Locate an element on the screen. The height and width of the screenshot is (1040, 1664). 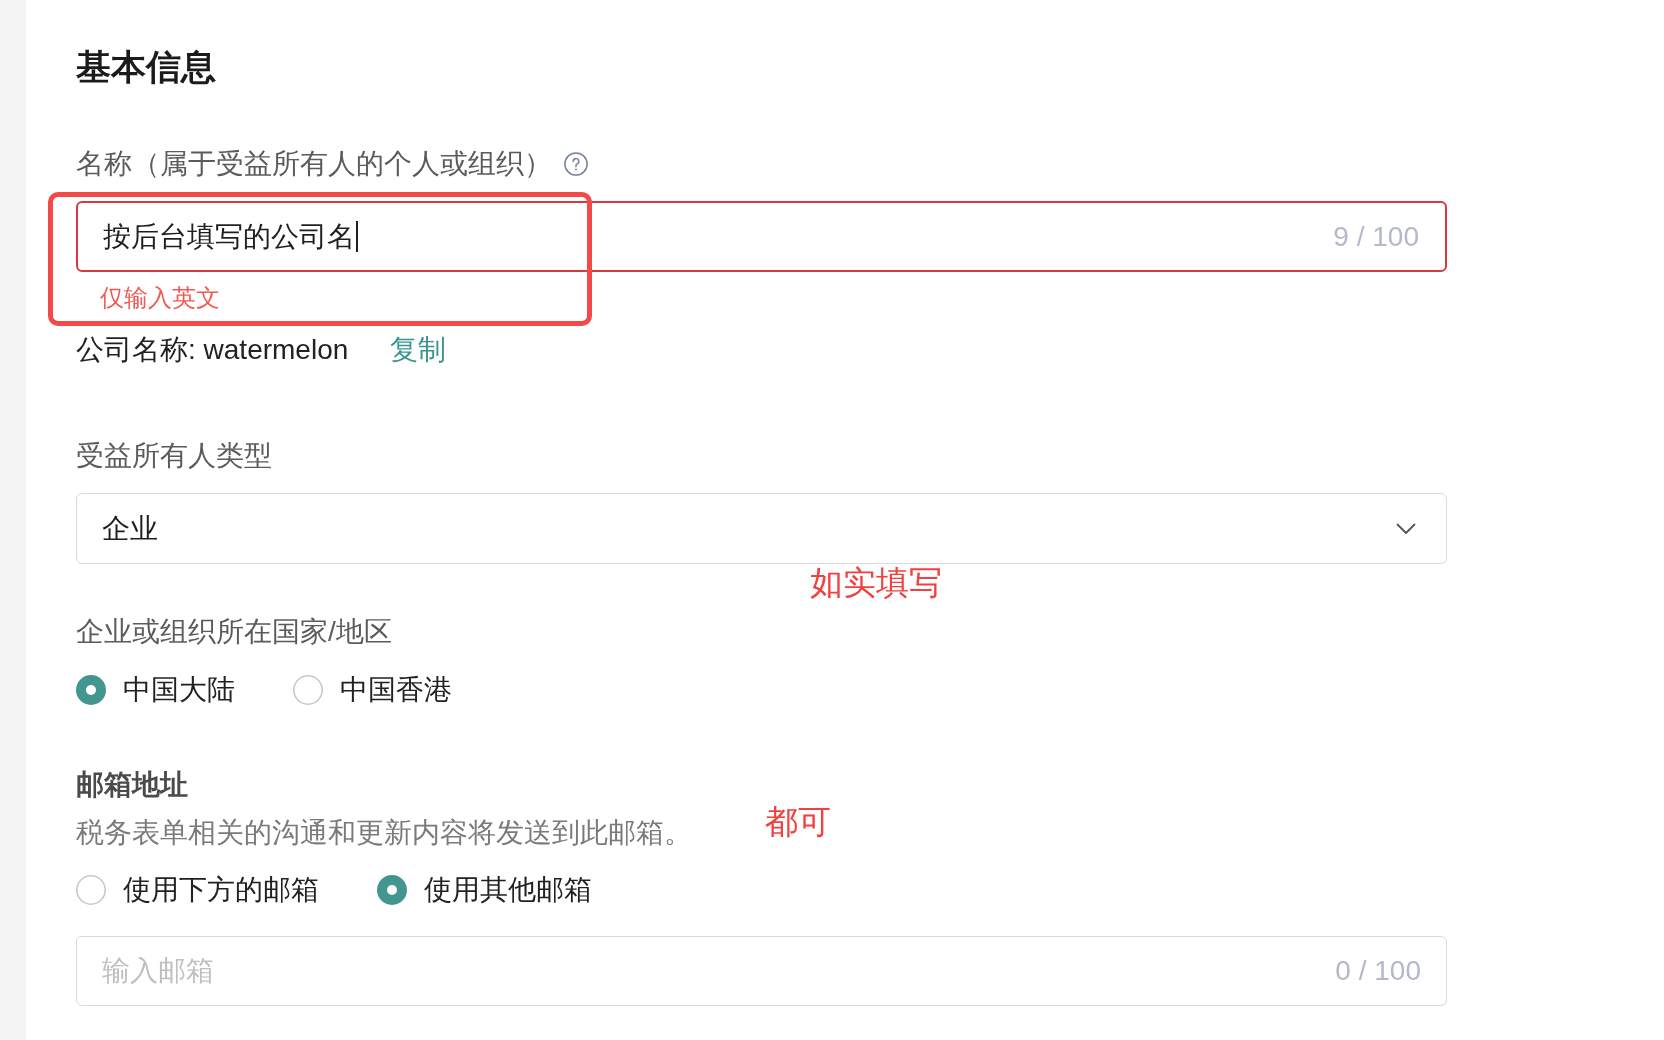
field-label: 名称（属于受益所有人的个人或组织） is located at coordinates (314, 164).